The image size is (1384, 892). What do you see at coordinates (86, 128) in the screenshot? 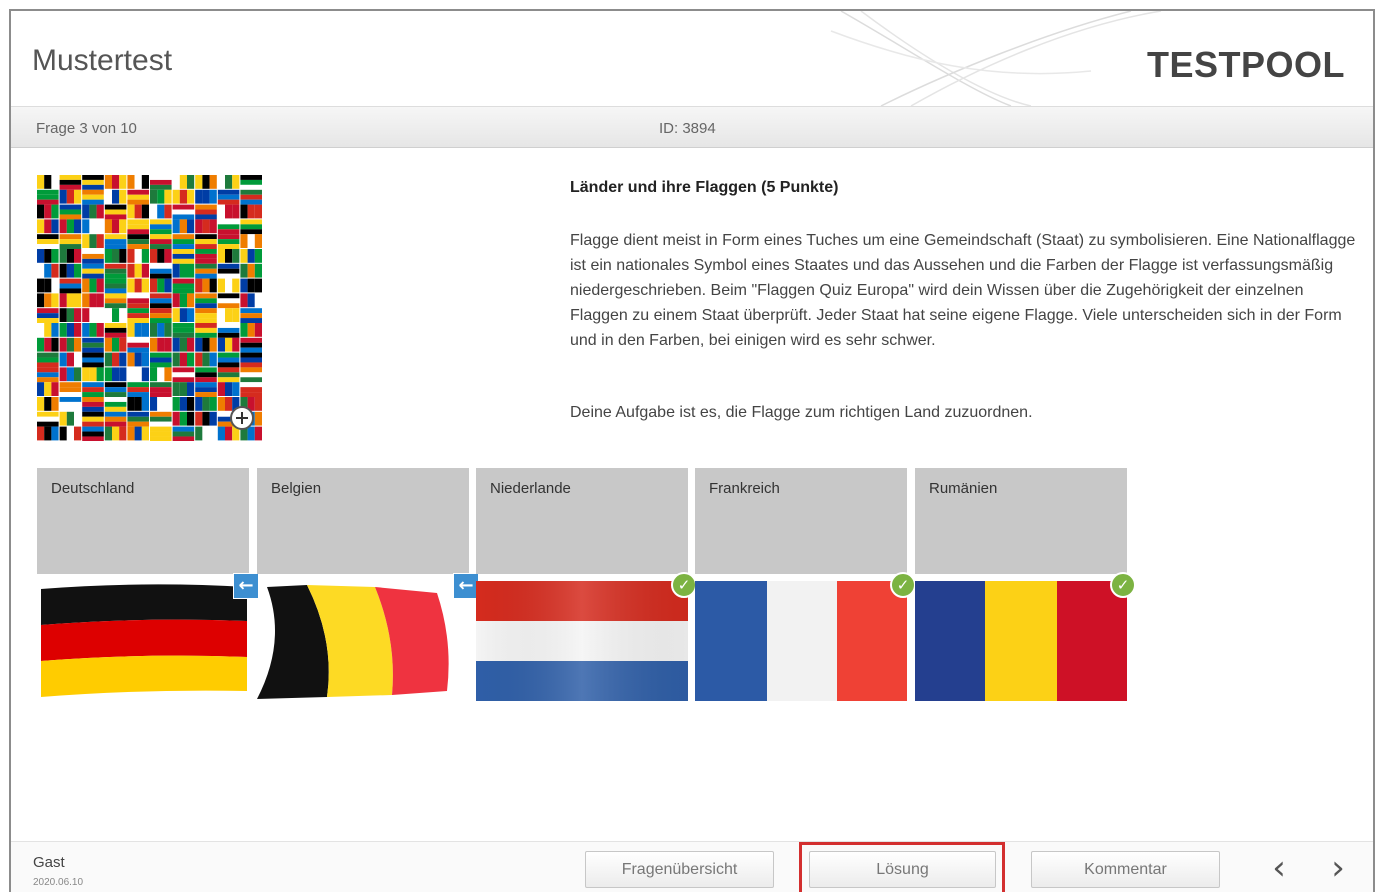
I see `question-counter: Frage 3 von 10` at bounding box center [86, 128].